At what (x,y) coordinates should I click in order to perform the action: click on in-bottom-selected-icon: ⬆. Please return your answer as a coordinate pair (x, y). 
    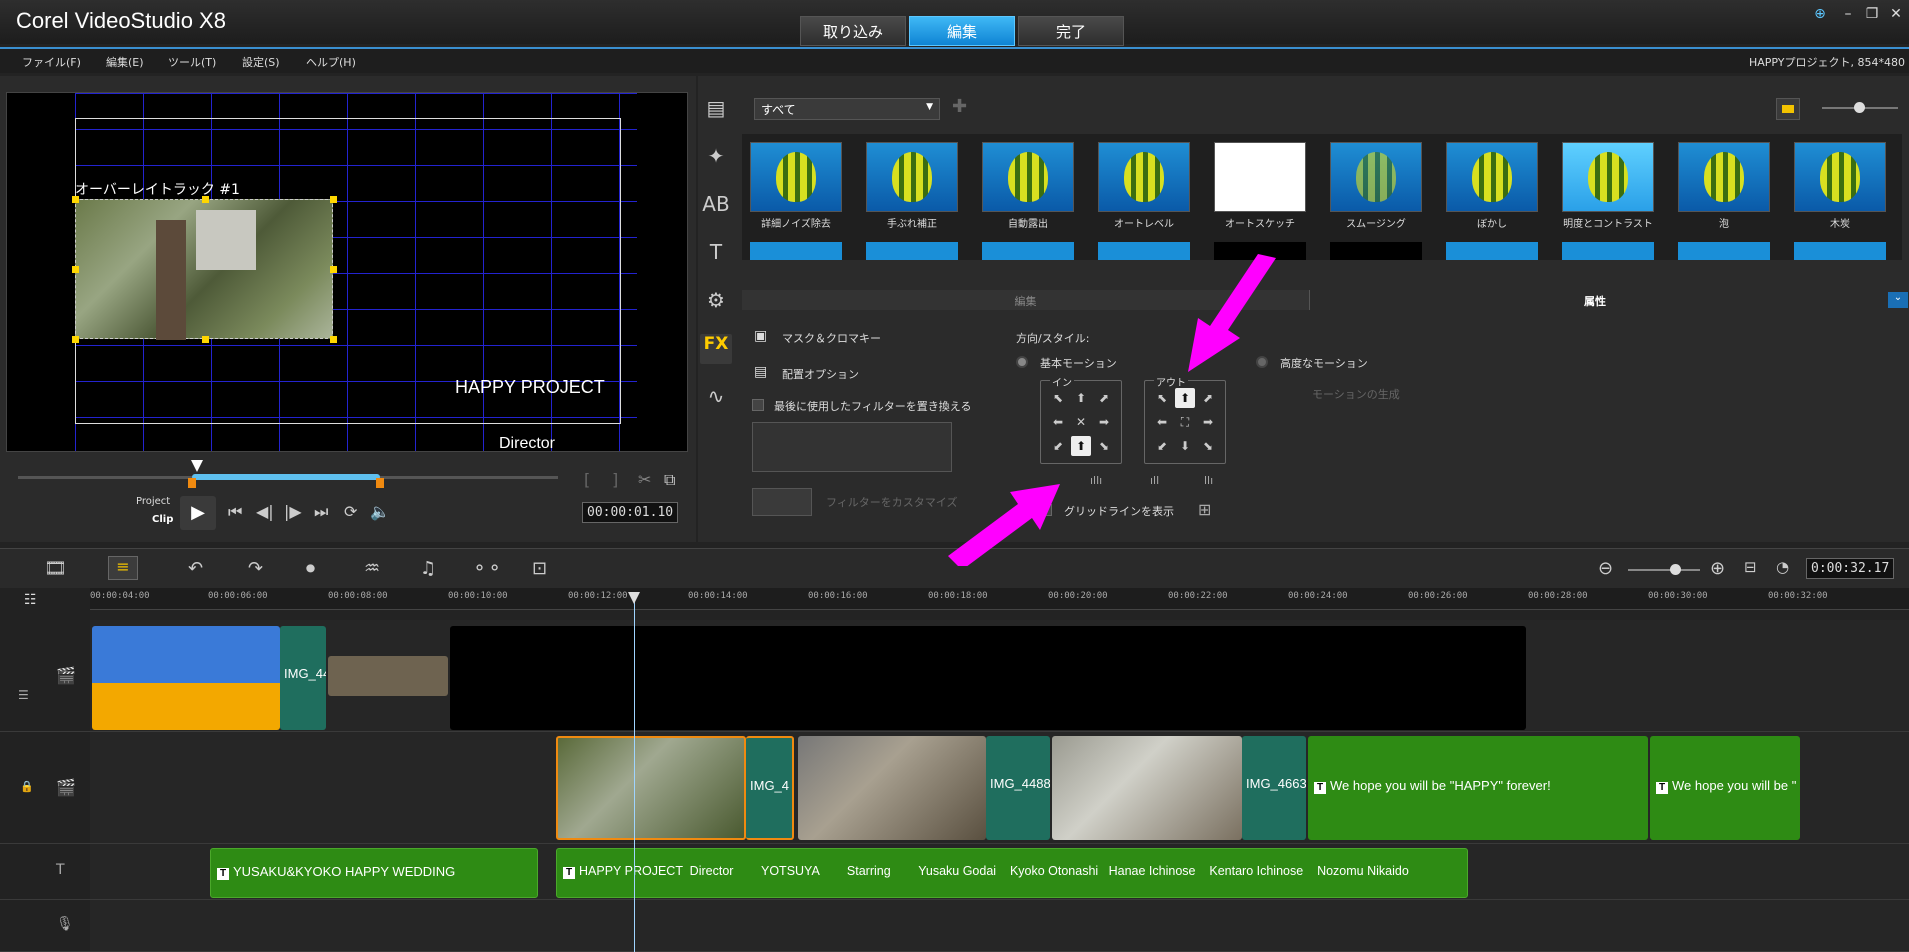
    Looking at the image, I should click on (1081, 446).